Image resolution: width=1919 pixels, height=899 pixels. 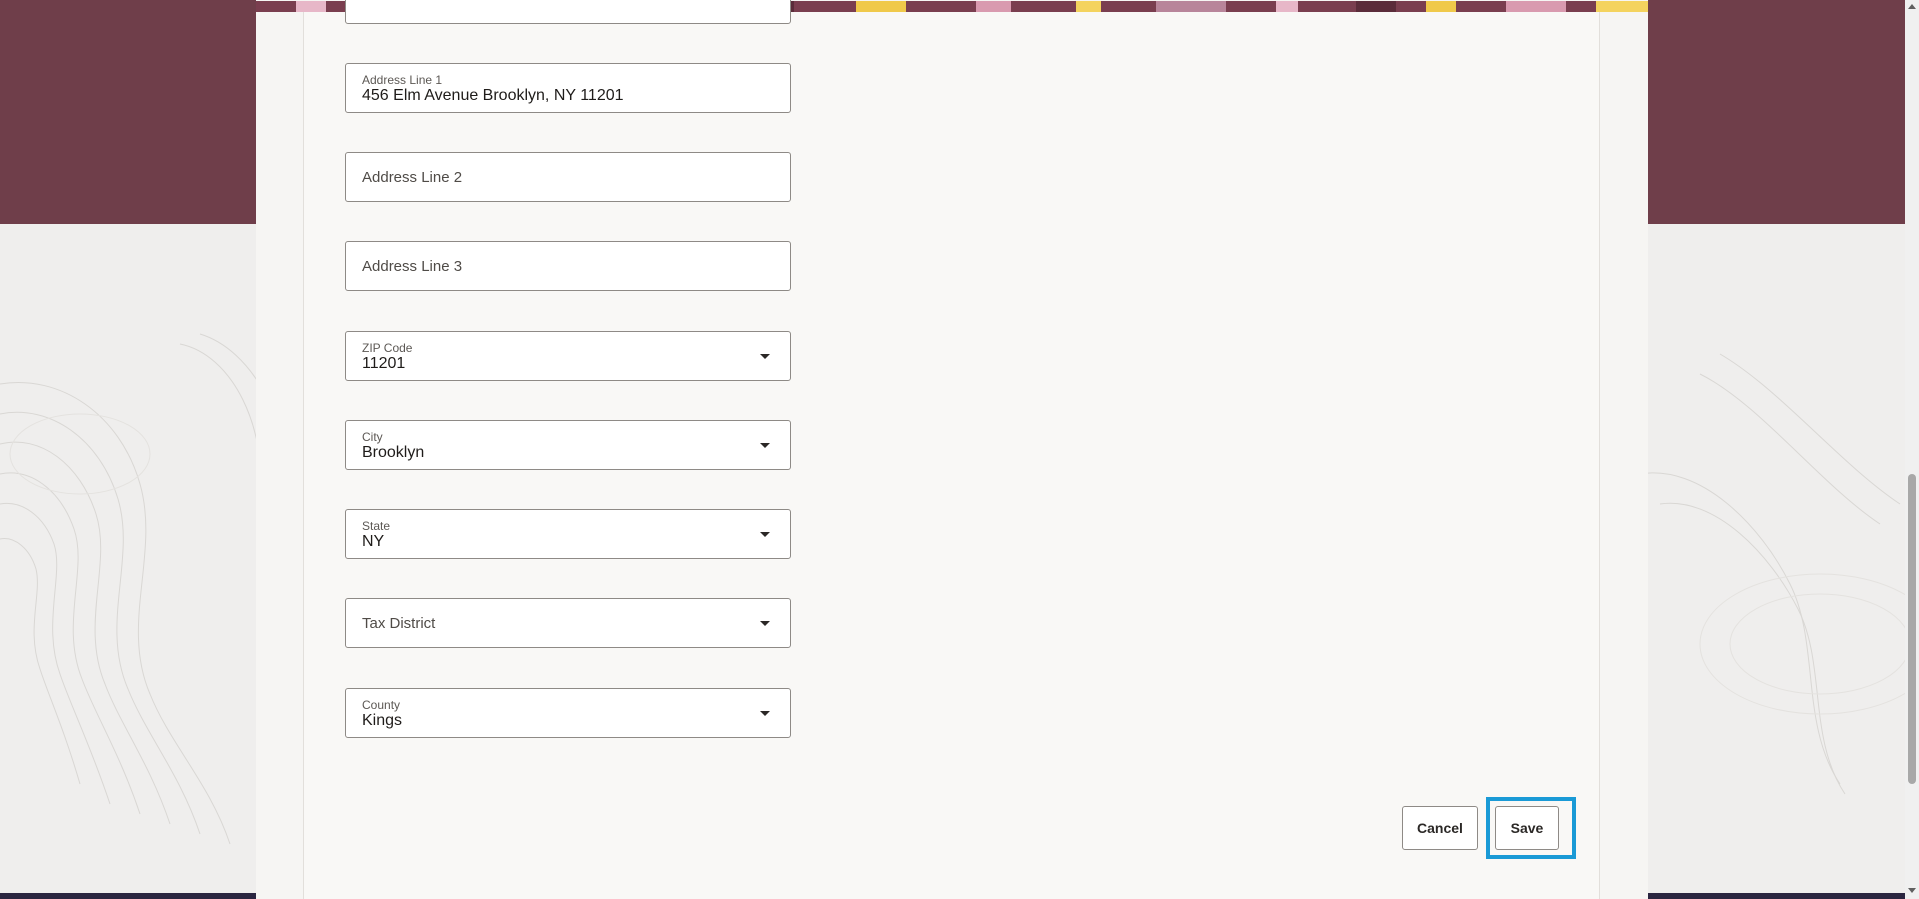 I want to click on county-select: County Kings, so click(x=568, y=713).